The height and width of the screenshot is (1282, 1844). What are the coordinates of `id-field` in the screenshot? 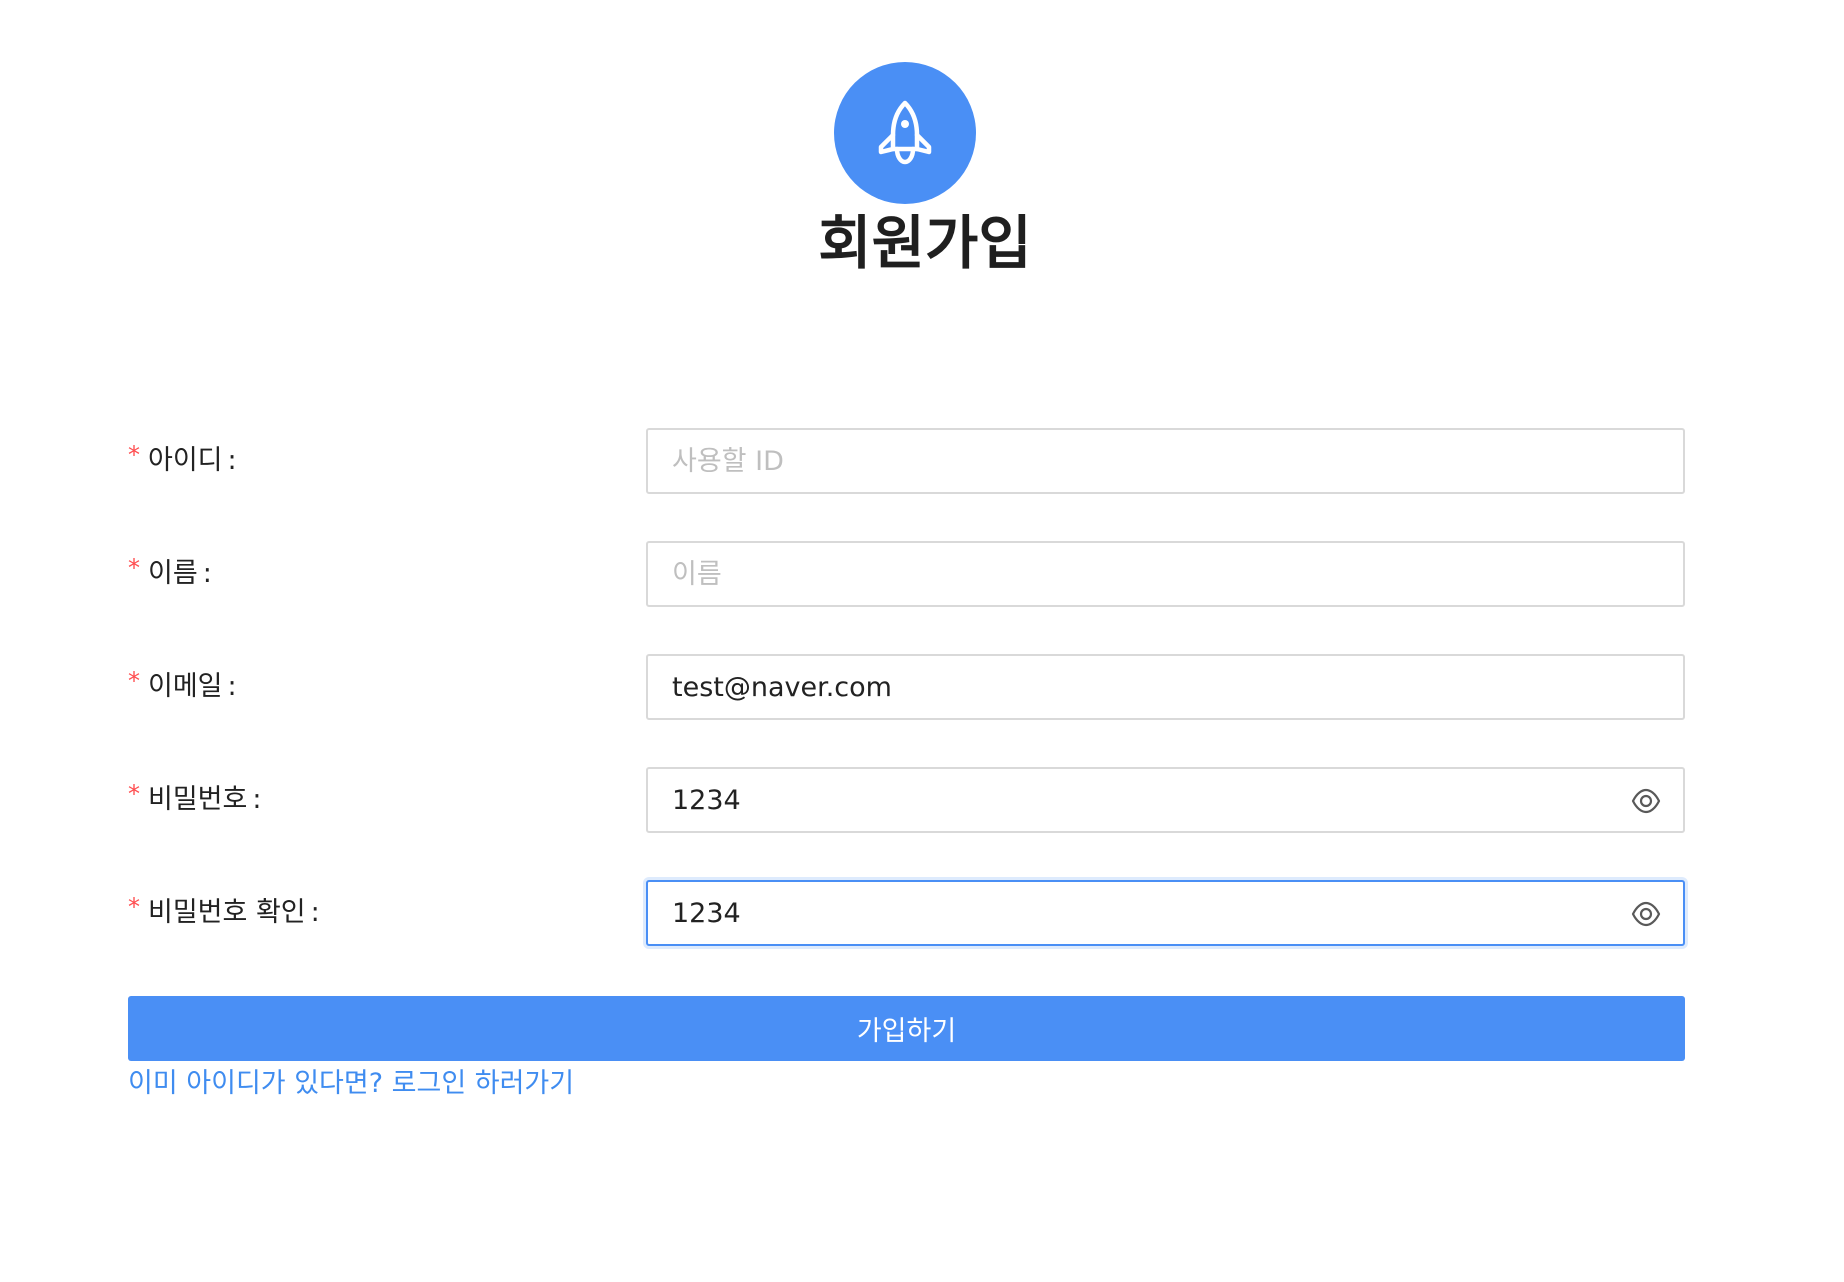 It's located at (1165, 461).